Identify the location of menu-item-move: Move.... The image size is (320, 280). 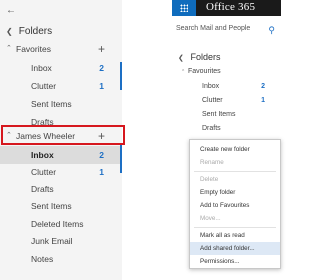
(235, 218).